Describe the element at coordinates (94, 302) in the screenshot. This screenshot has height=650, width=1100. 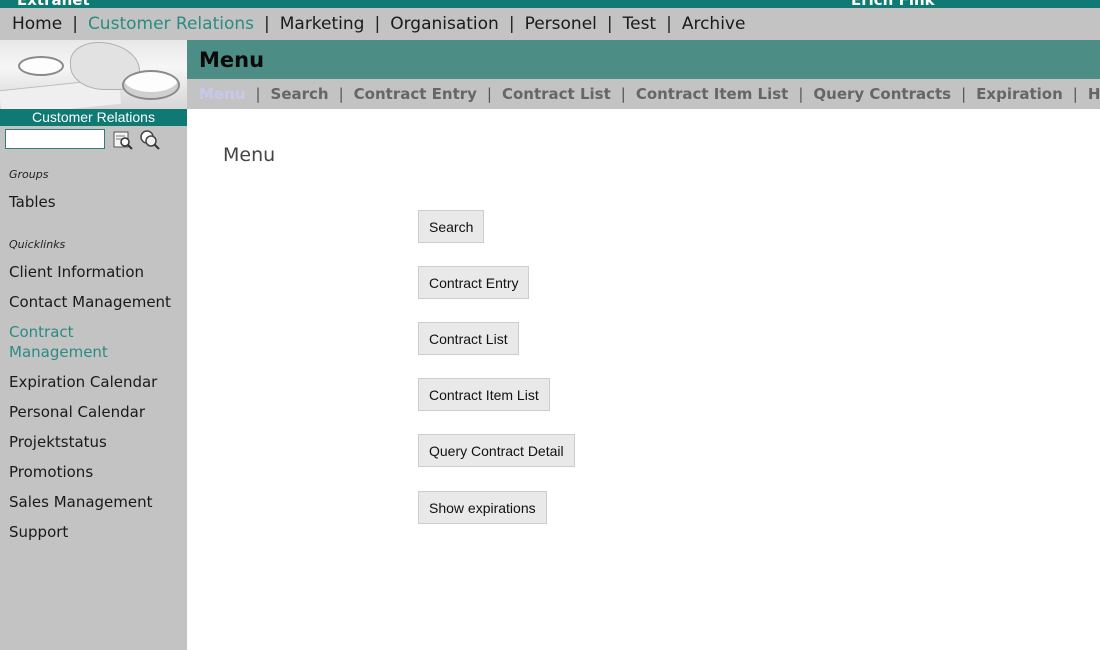
I see `sidebar-item-contact-management: Contact Management` at that location.